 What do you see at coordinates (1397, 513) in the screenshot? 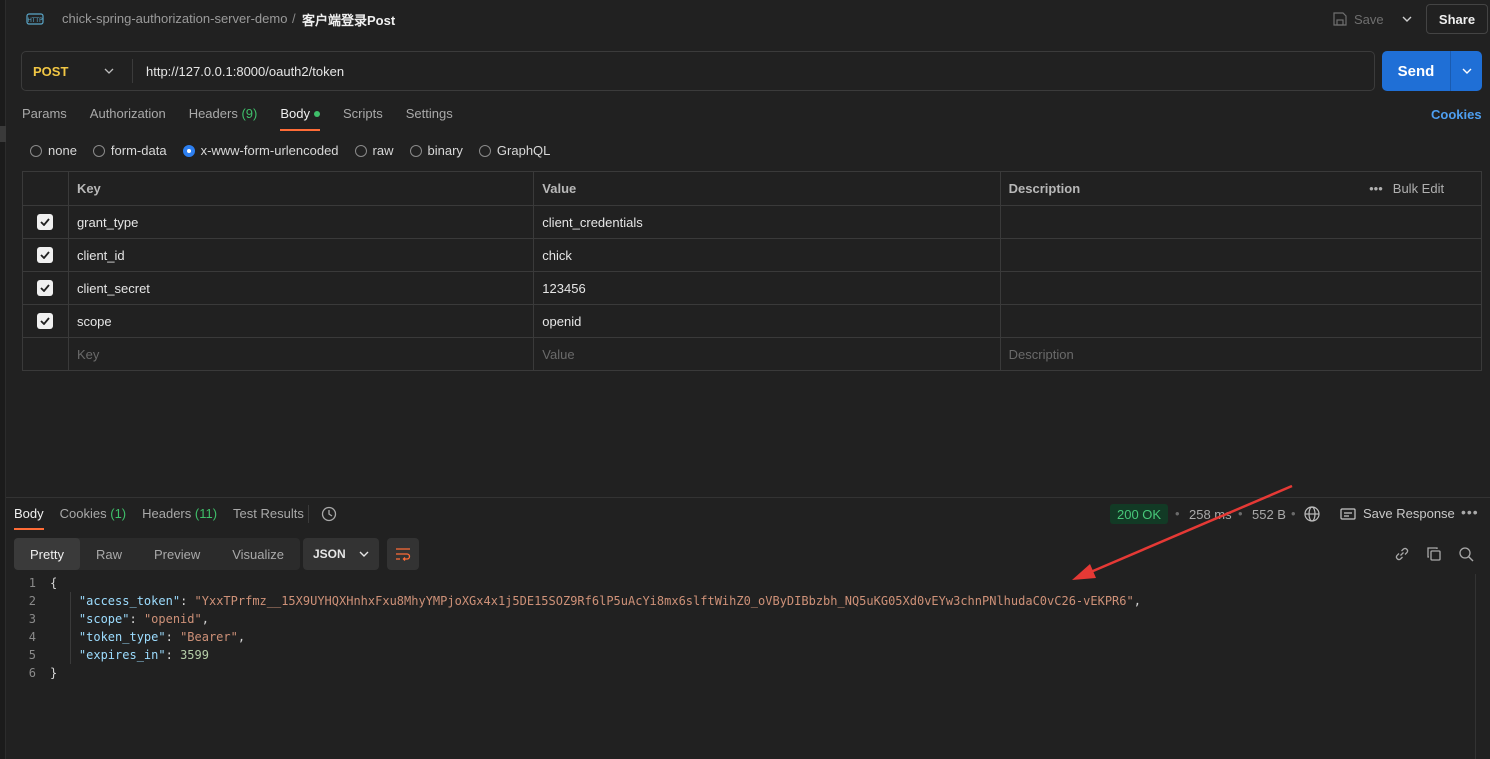
I see `save-response-button: Save Response` at bounding box center [1397, 513].